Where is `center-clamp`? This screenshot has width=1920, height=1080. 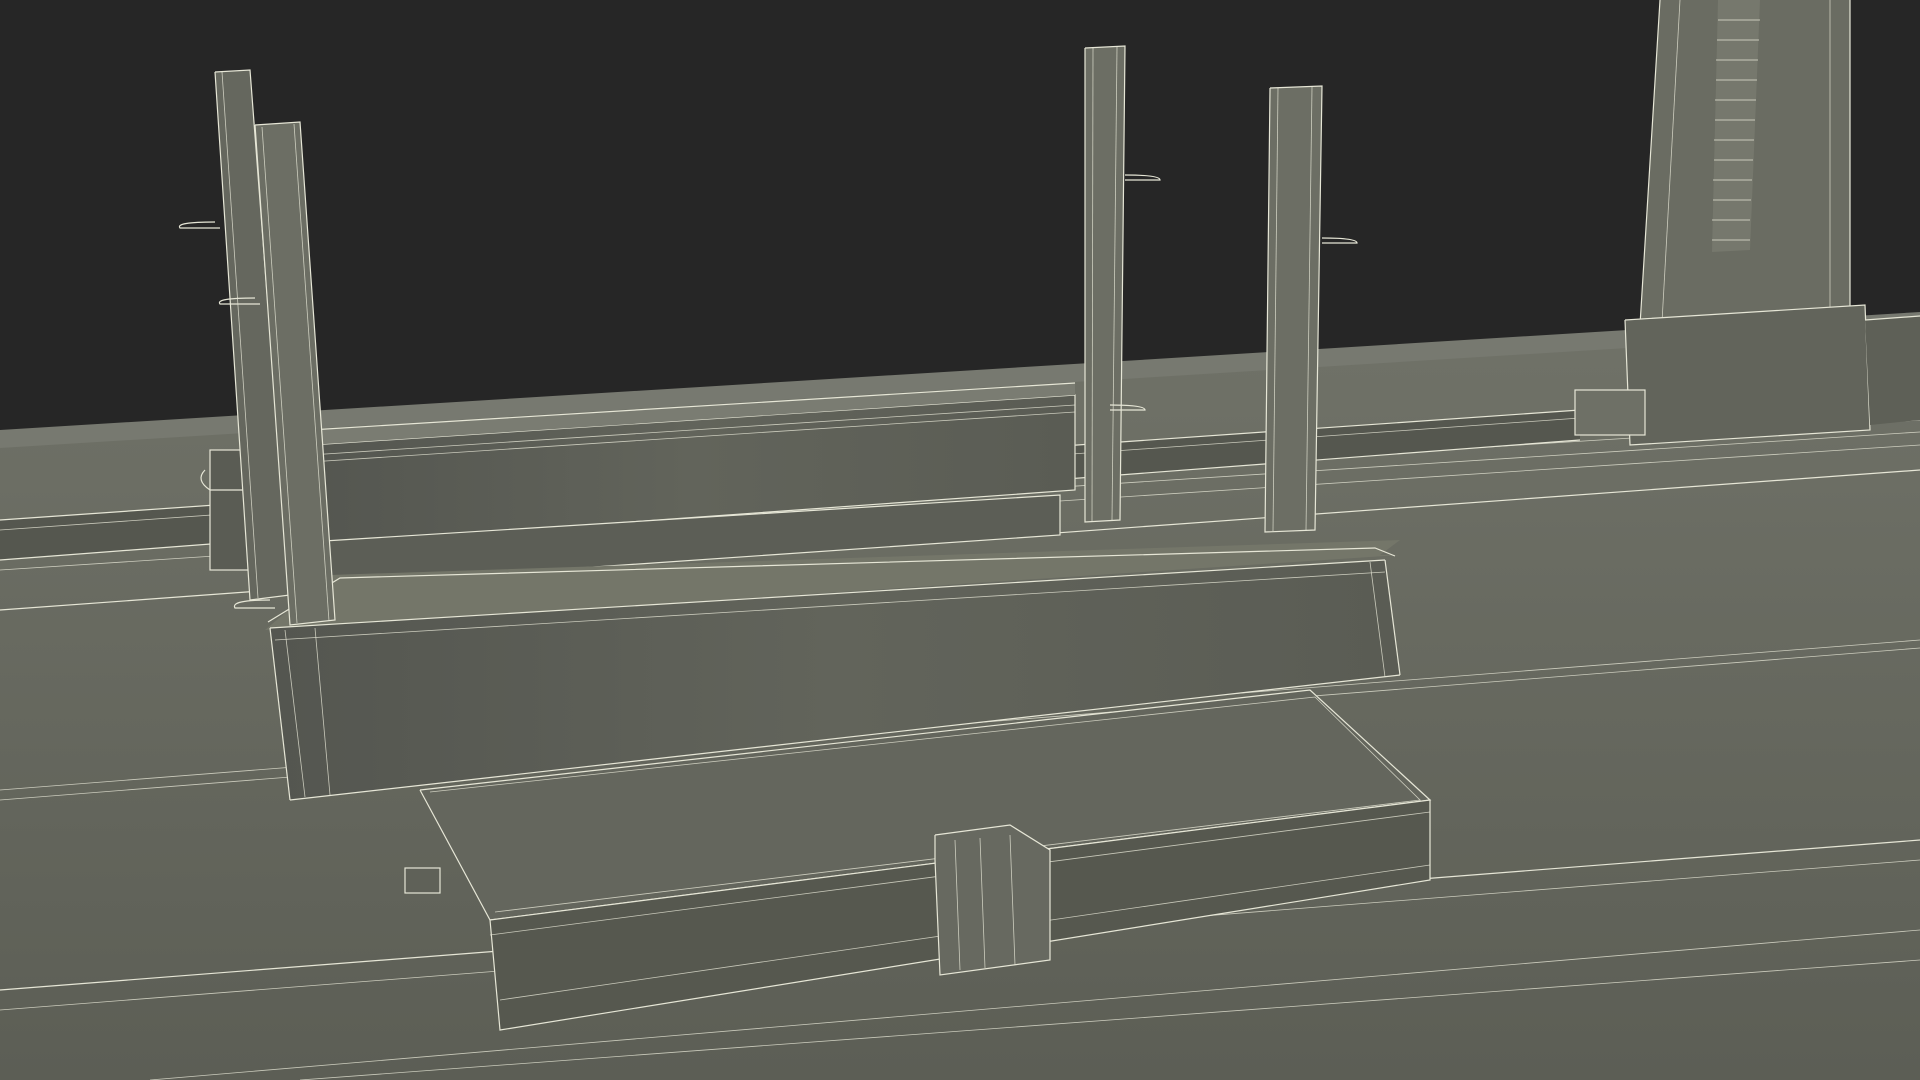 center-clamp is located at coordinates (992, 900).